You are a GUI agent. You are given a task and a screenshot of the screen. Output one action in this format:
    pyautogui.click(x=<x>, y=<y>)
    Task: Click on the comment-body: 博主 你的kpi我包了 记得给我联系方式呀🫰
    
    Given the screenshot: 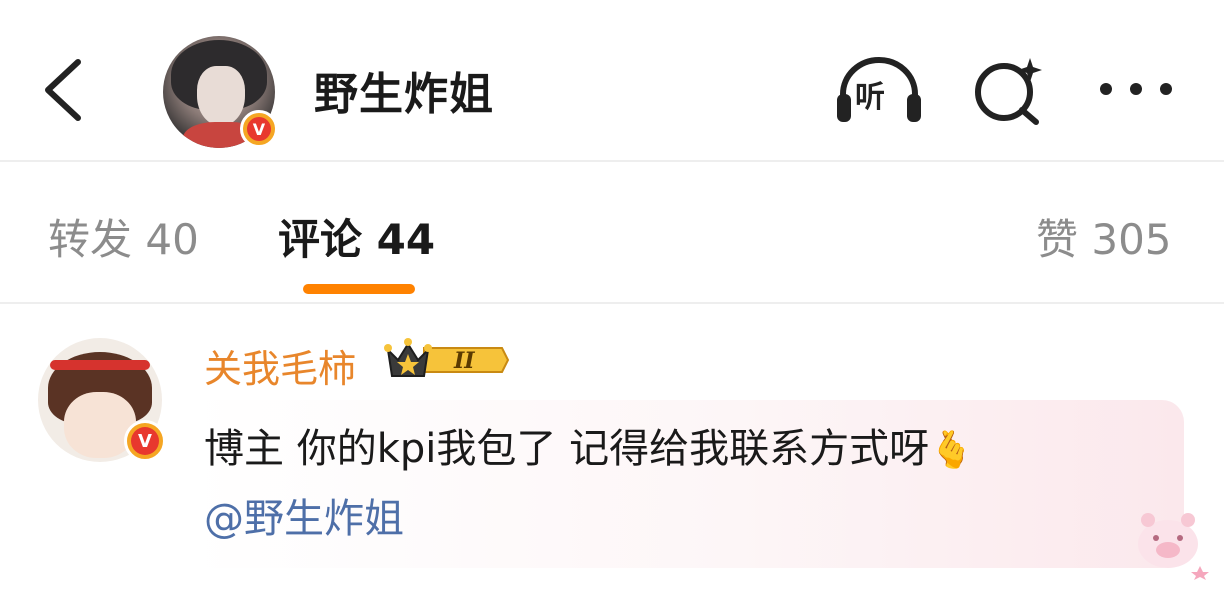 What is the action you would take?
    pyautogui.click(x=589, y=445)
    